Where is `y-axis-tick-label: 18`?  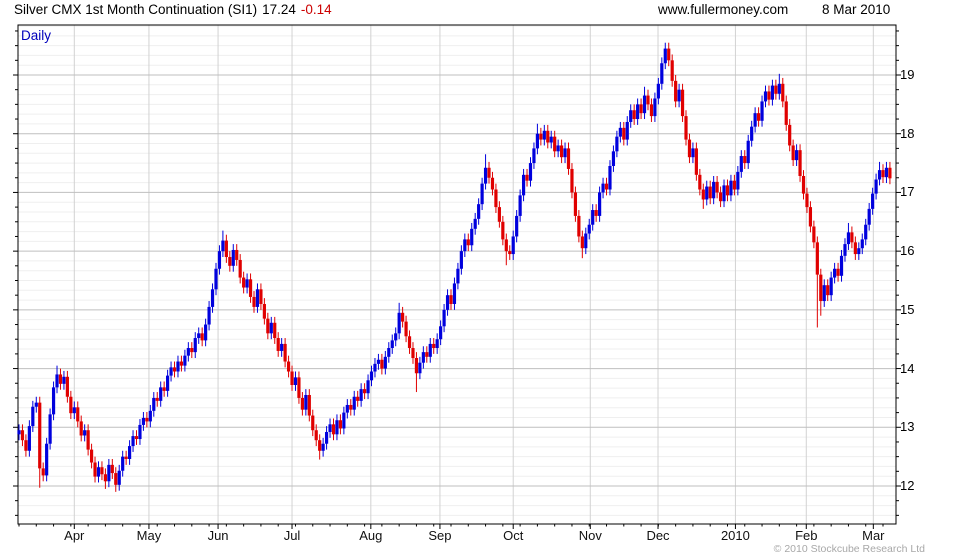 y-axis-tick-label: 18 is located at coordinates (907, 133).